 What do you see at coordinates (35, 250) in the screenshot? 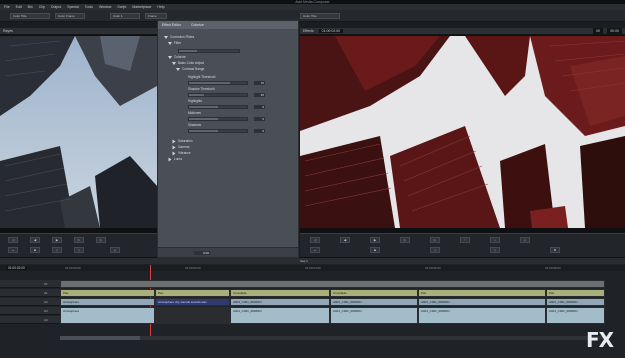
I see `source-overwrite-button: ■` at bounding box center [35, 250].